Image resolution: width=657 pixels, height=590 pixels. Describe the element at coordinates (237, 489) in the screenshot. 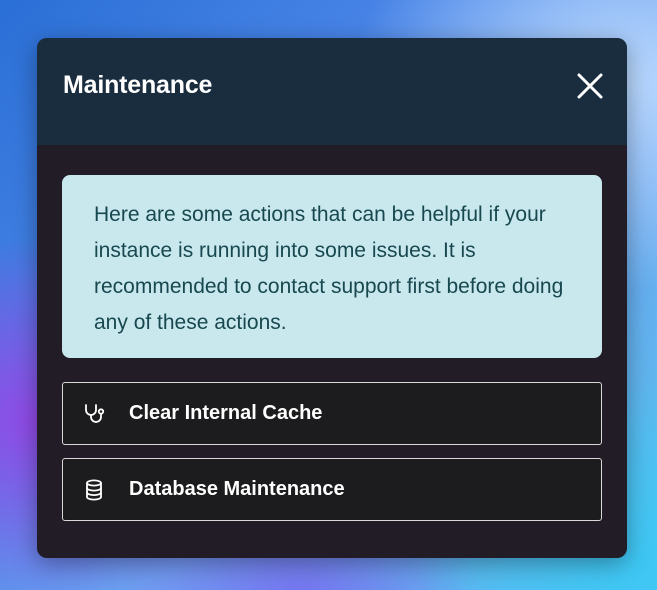

I see `database-maintenance-label: Database Maintenance` at that location.